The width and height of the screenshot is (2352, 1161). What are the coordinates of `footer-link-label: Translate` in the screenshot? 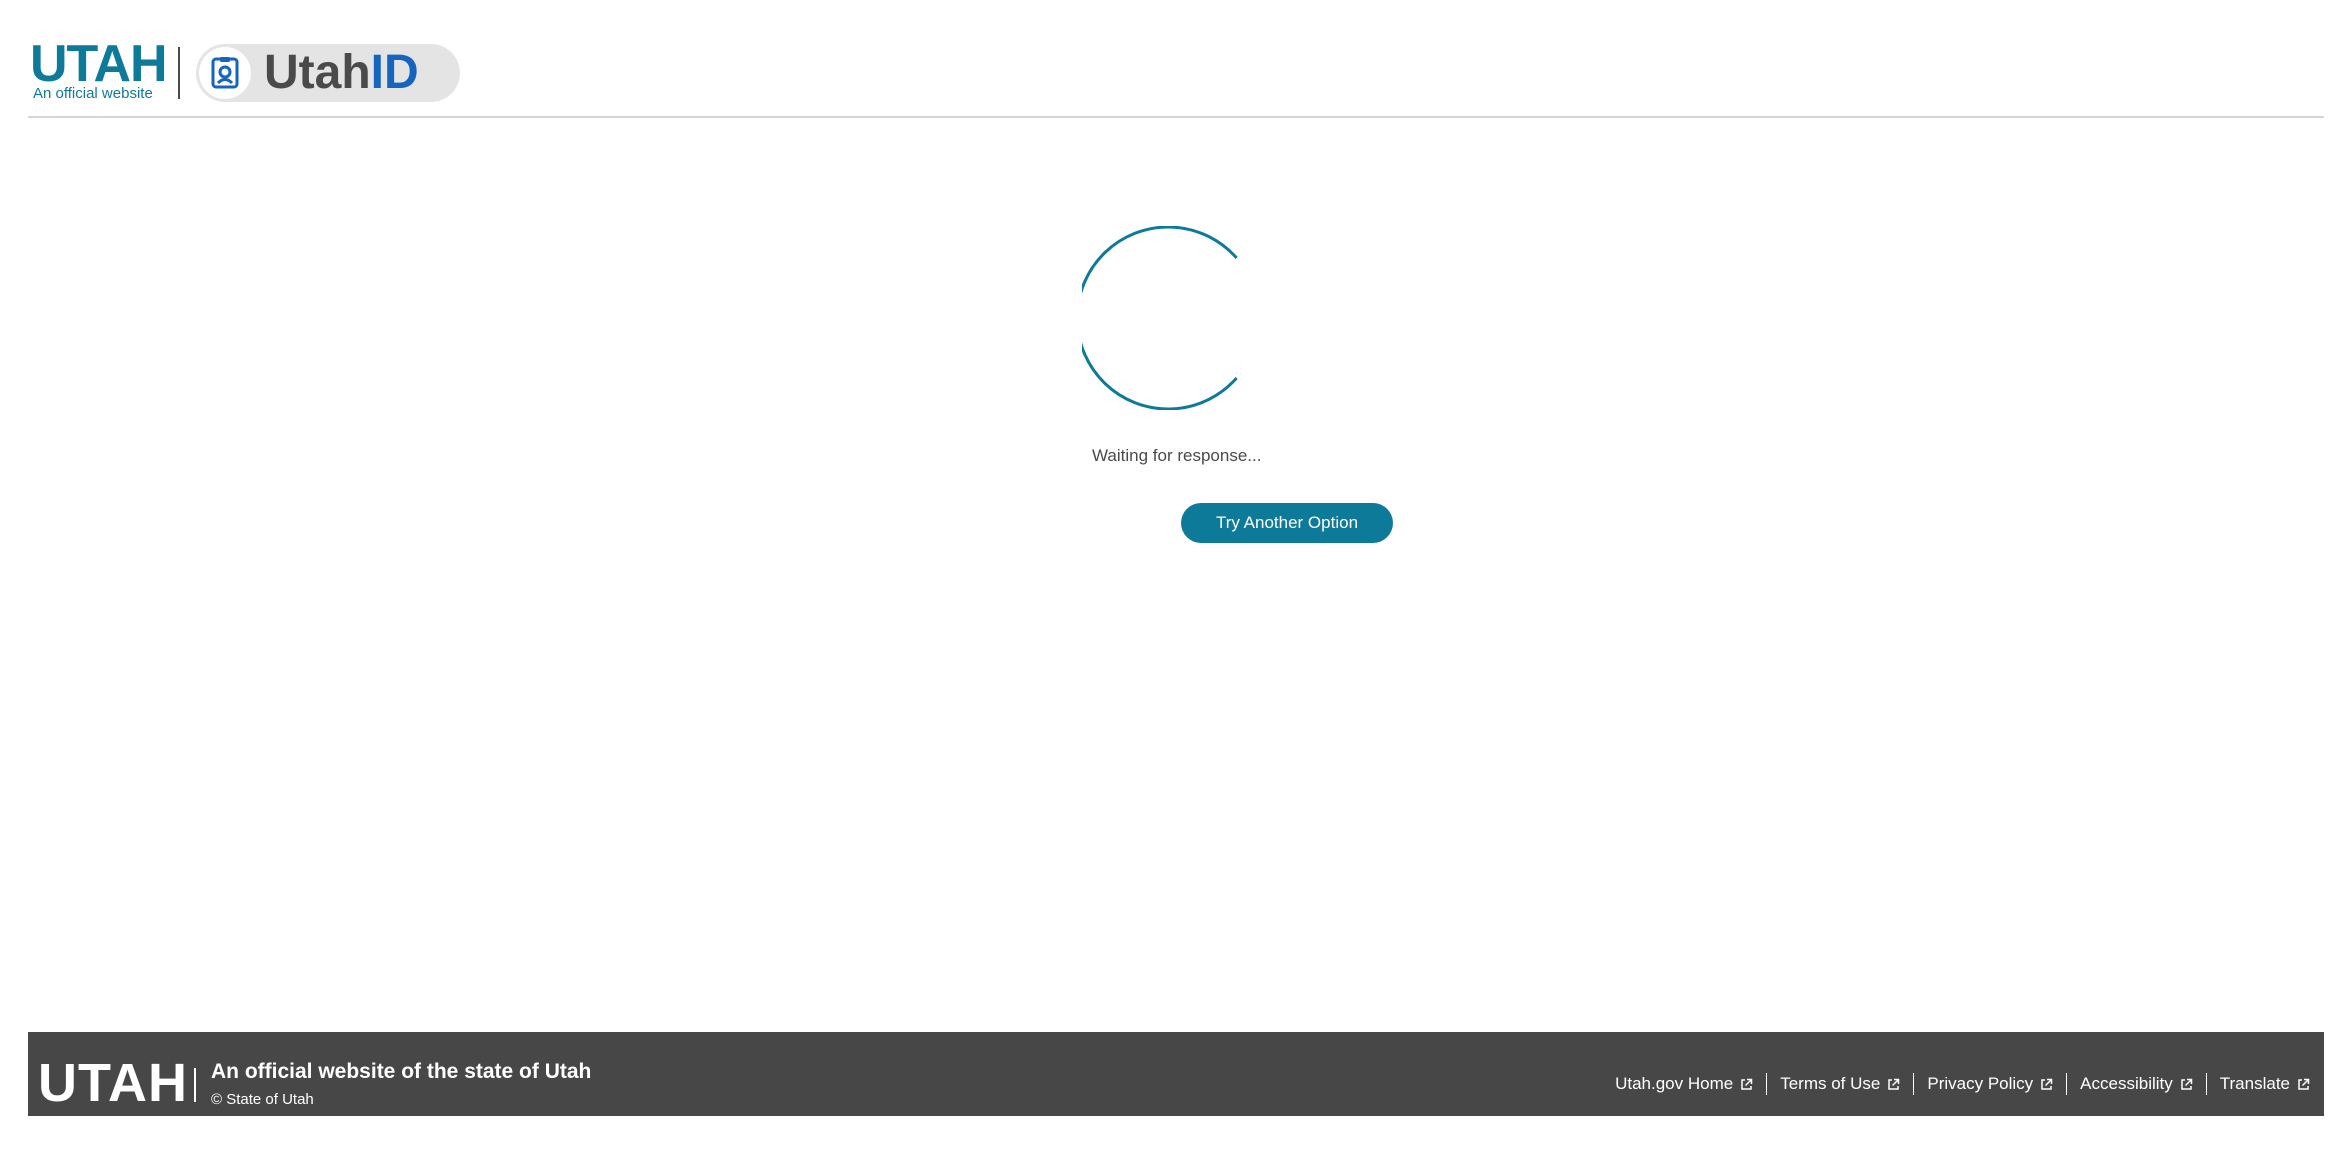 It's located at (2254, 1083).